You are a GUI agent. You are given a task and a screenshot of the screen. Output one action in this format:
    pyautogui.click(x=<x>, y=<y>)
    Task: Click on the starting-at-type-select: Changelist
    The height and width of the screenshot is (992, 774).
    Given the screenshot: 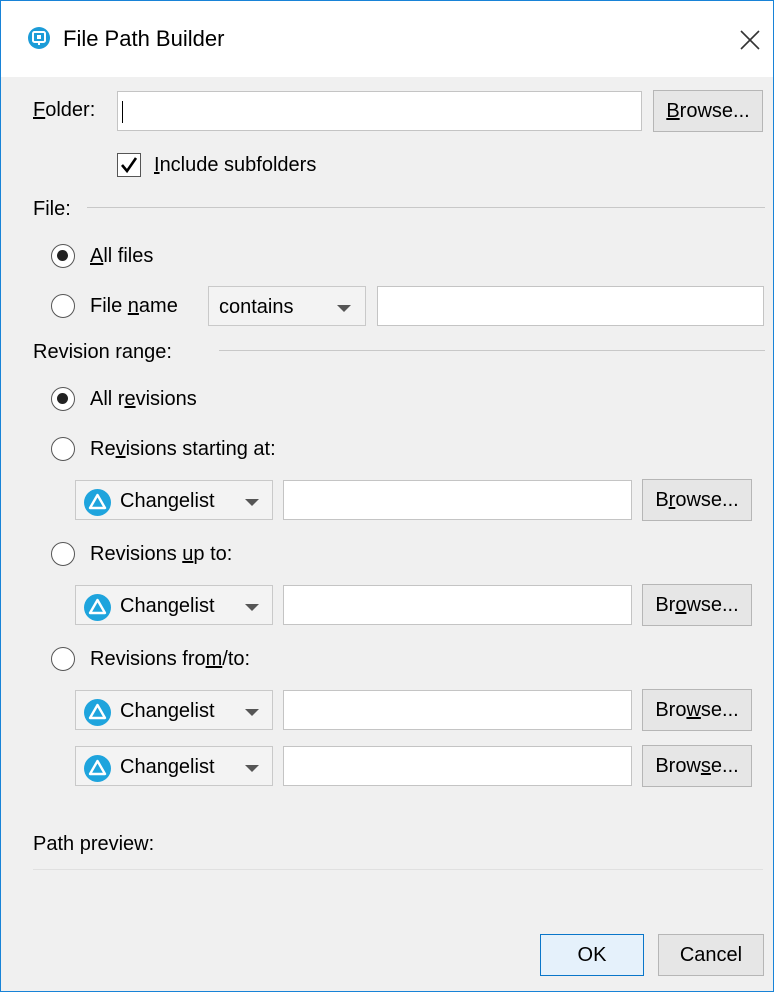 What is the action you would take?
    pyautogui.click(x=174, y=500)
    